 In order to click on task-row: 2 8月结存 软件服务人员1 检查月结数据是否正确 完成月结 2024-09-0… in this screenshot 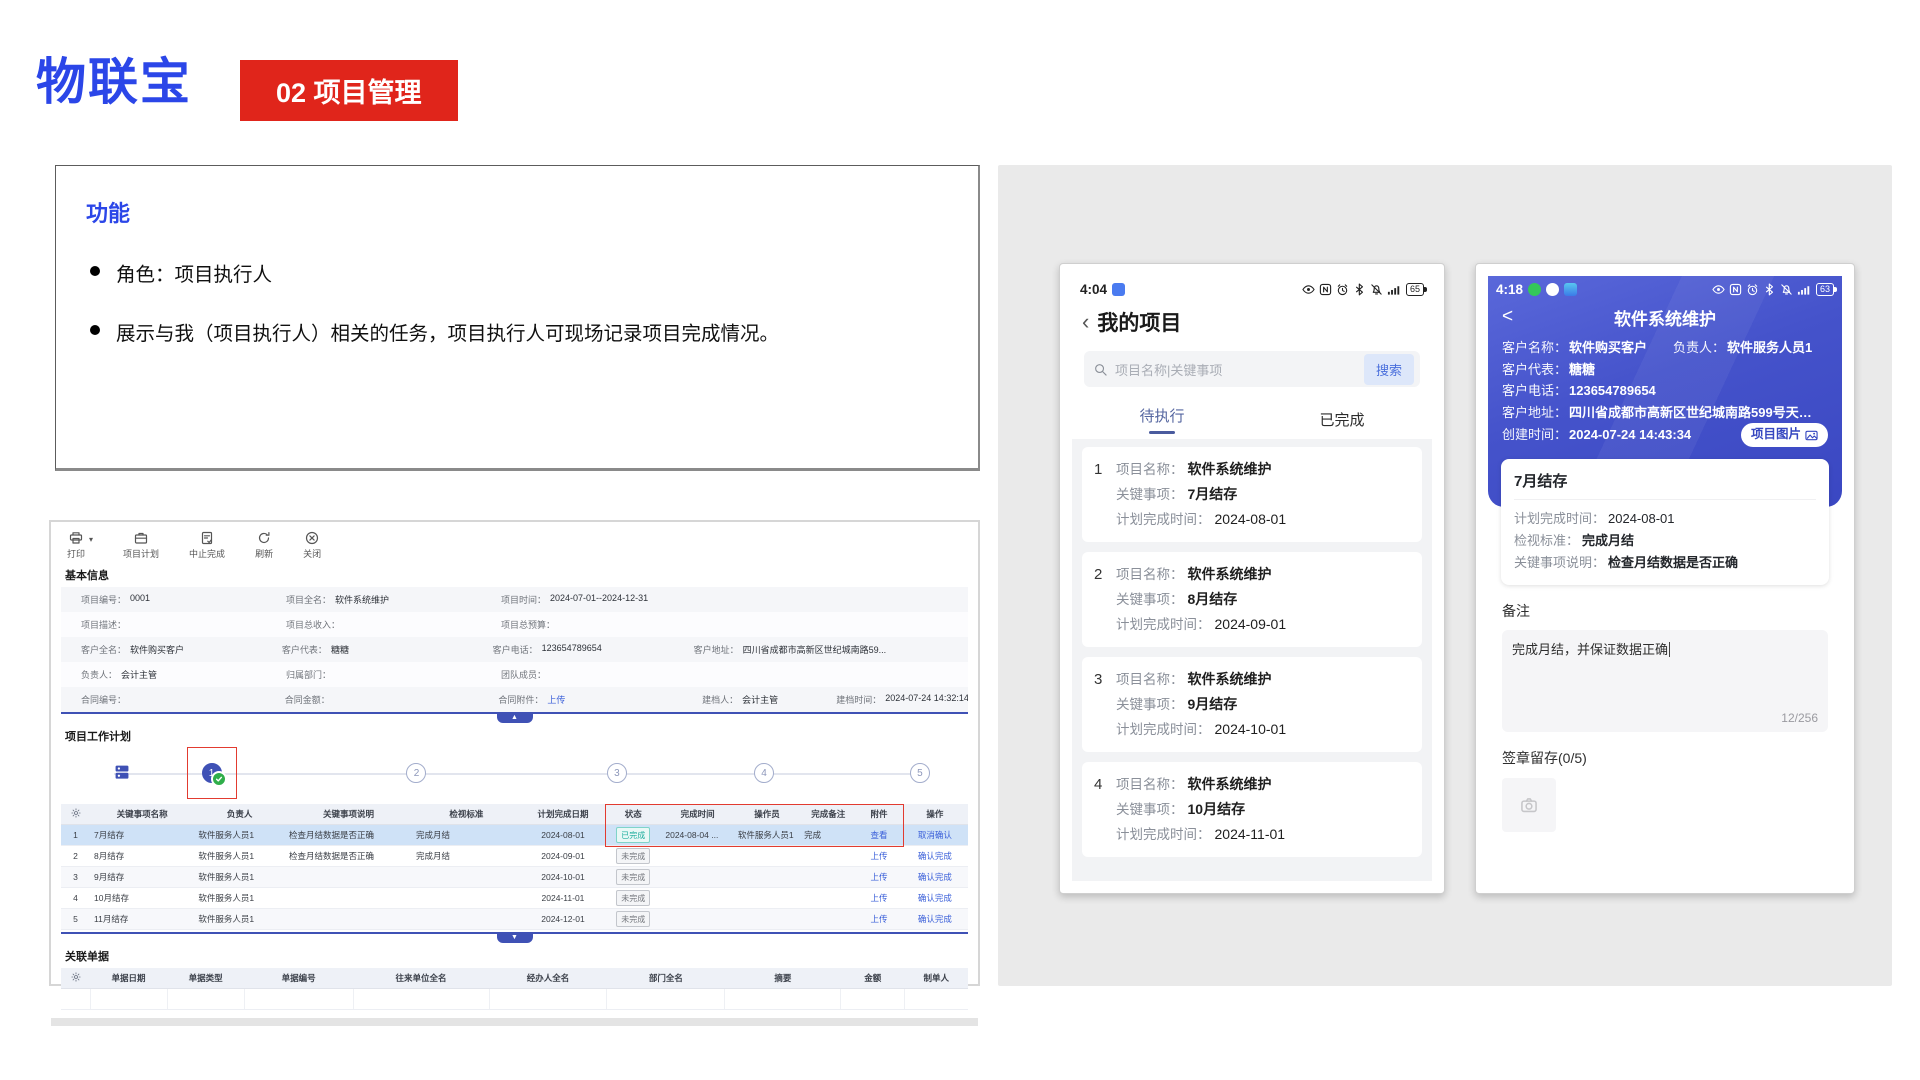, I will do `click(514, 856)`.